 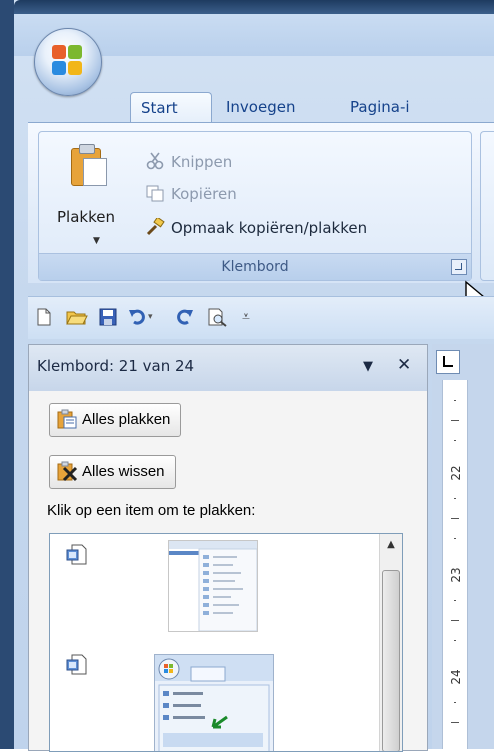 I want to click on tab-invoegen: Invoegen, so click(x=260, y=108).